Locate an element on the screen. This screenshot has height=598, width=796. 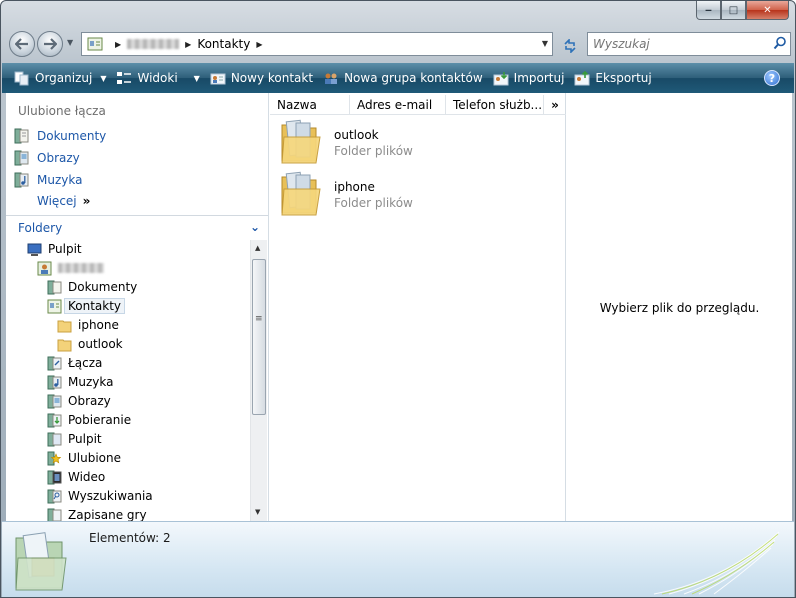
new-contact-label: Nowy kontakt is located at coordinates (272, 78).